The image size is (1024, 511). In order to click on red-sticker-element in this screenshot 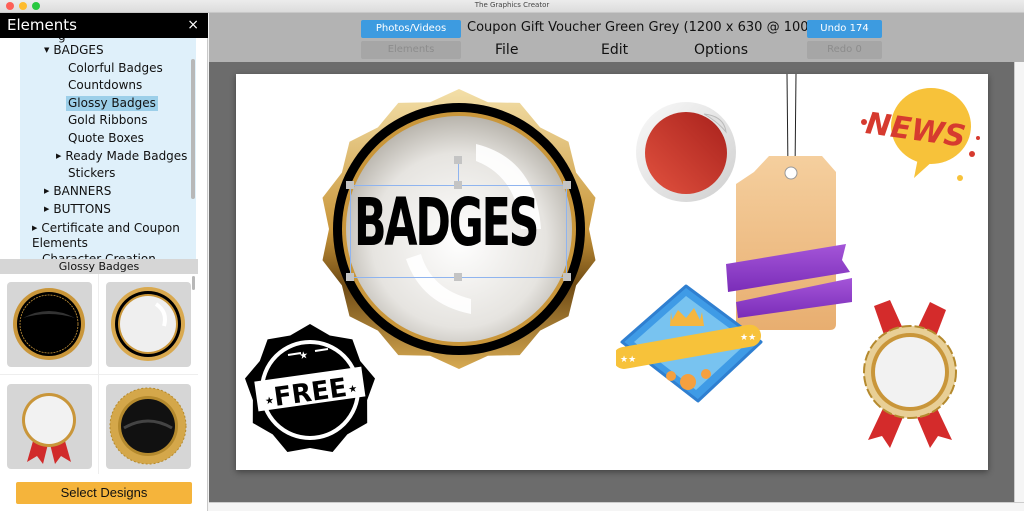, I will do `click(686, 152)`.